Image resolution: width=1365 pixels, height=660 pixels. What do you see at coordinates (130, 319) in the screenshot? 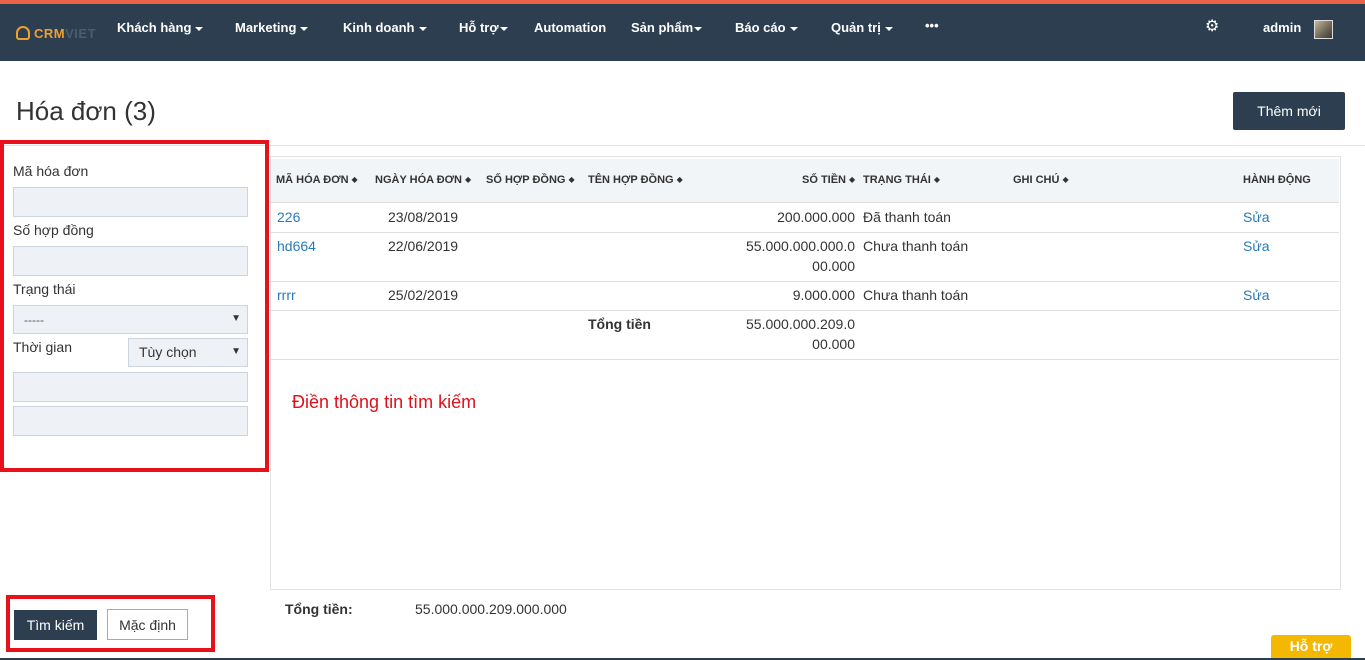
I see `status-select: ----- ▼` at bounding box center [130, 319].